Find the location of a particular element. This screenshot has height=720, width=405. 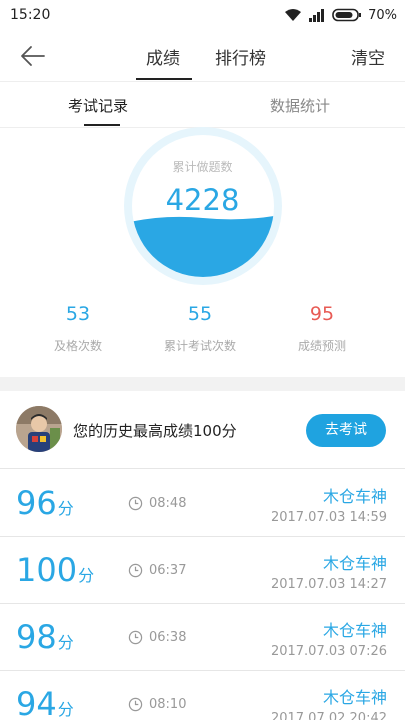

record-datetime: 2017.07.02 20:42 is located at coordinates (328, 715).